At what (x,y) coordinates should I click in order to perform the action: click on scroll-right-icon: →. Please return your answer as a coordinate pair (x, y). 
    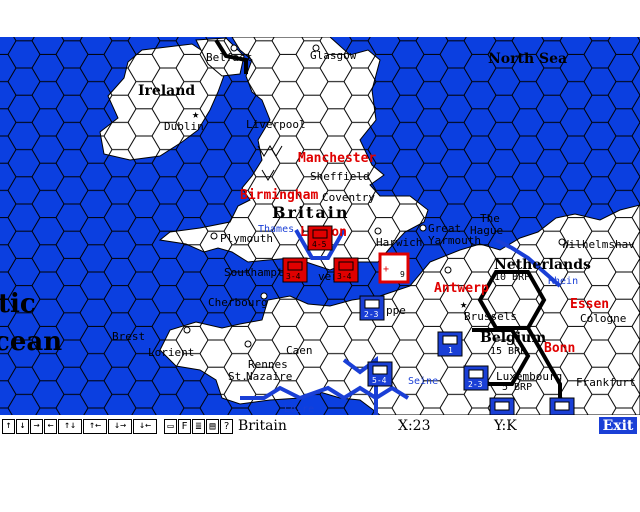
    Looking at the image, I should click on (36, 426).